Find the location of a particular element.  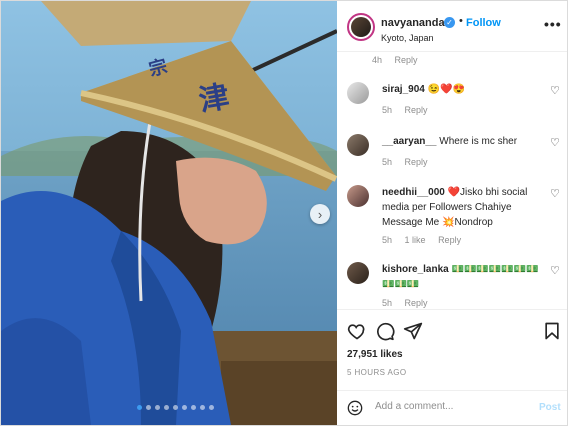

commenter-username: siraj_904 is located at coordinates (403, 89).